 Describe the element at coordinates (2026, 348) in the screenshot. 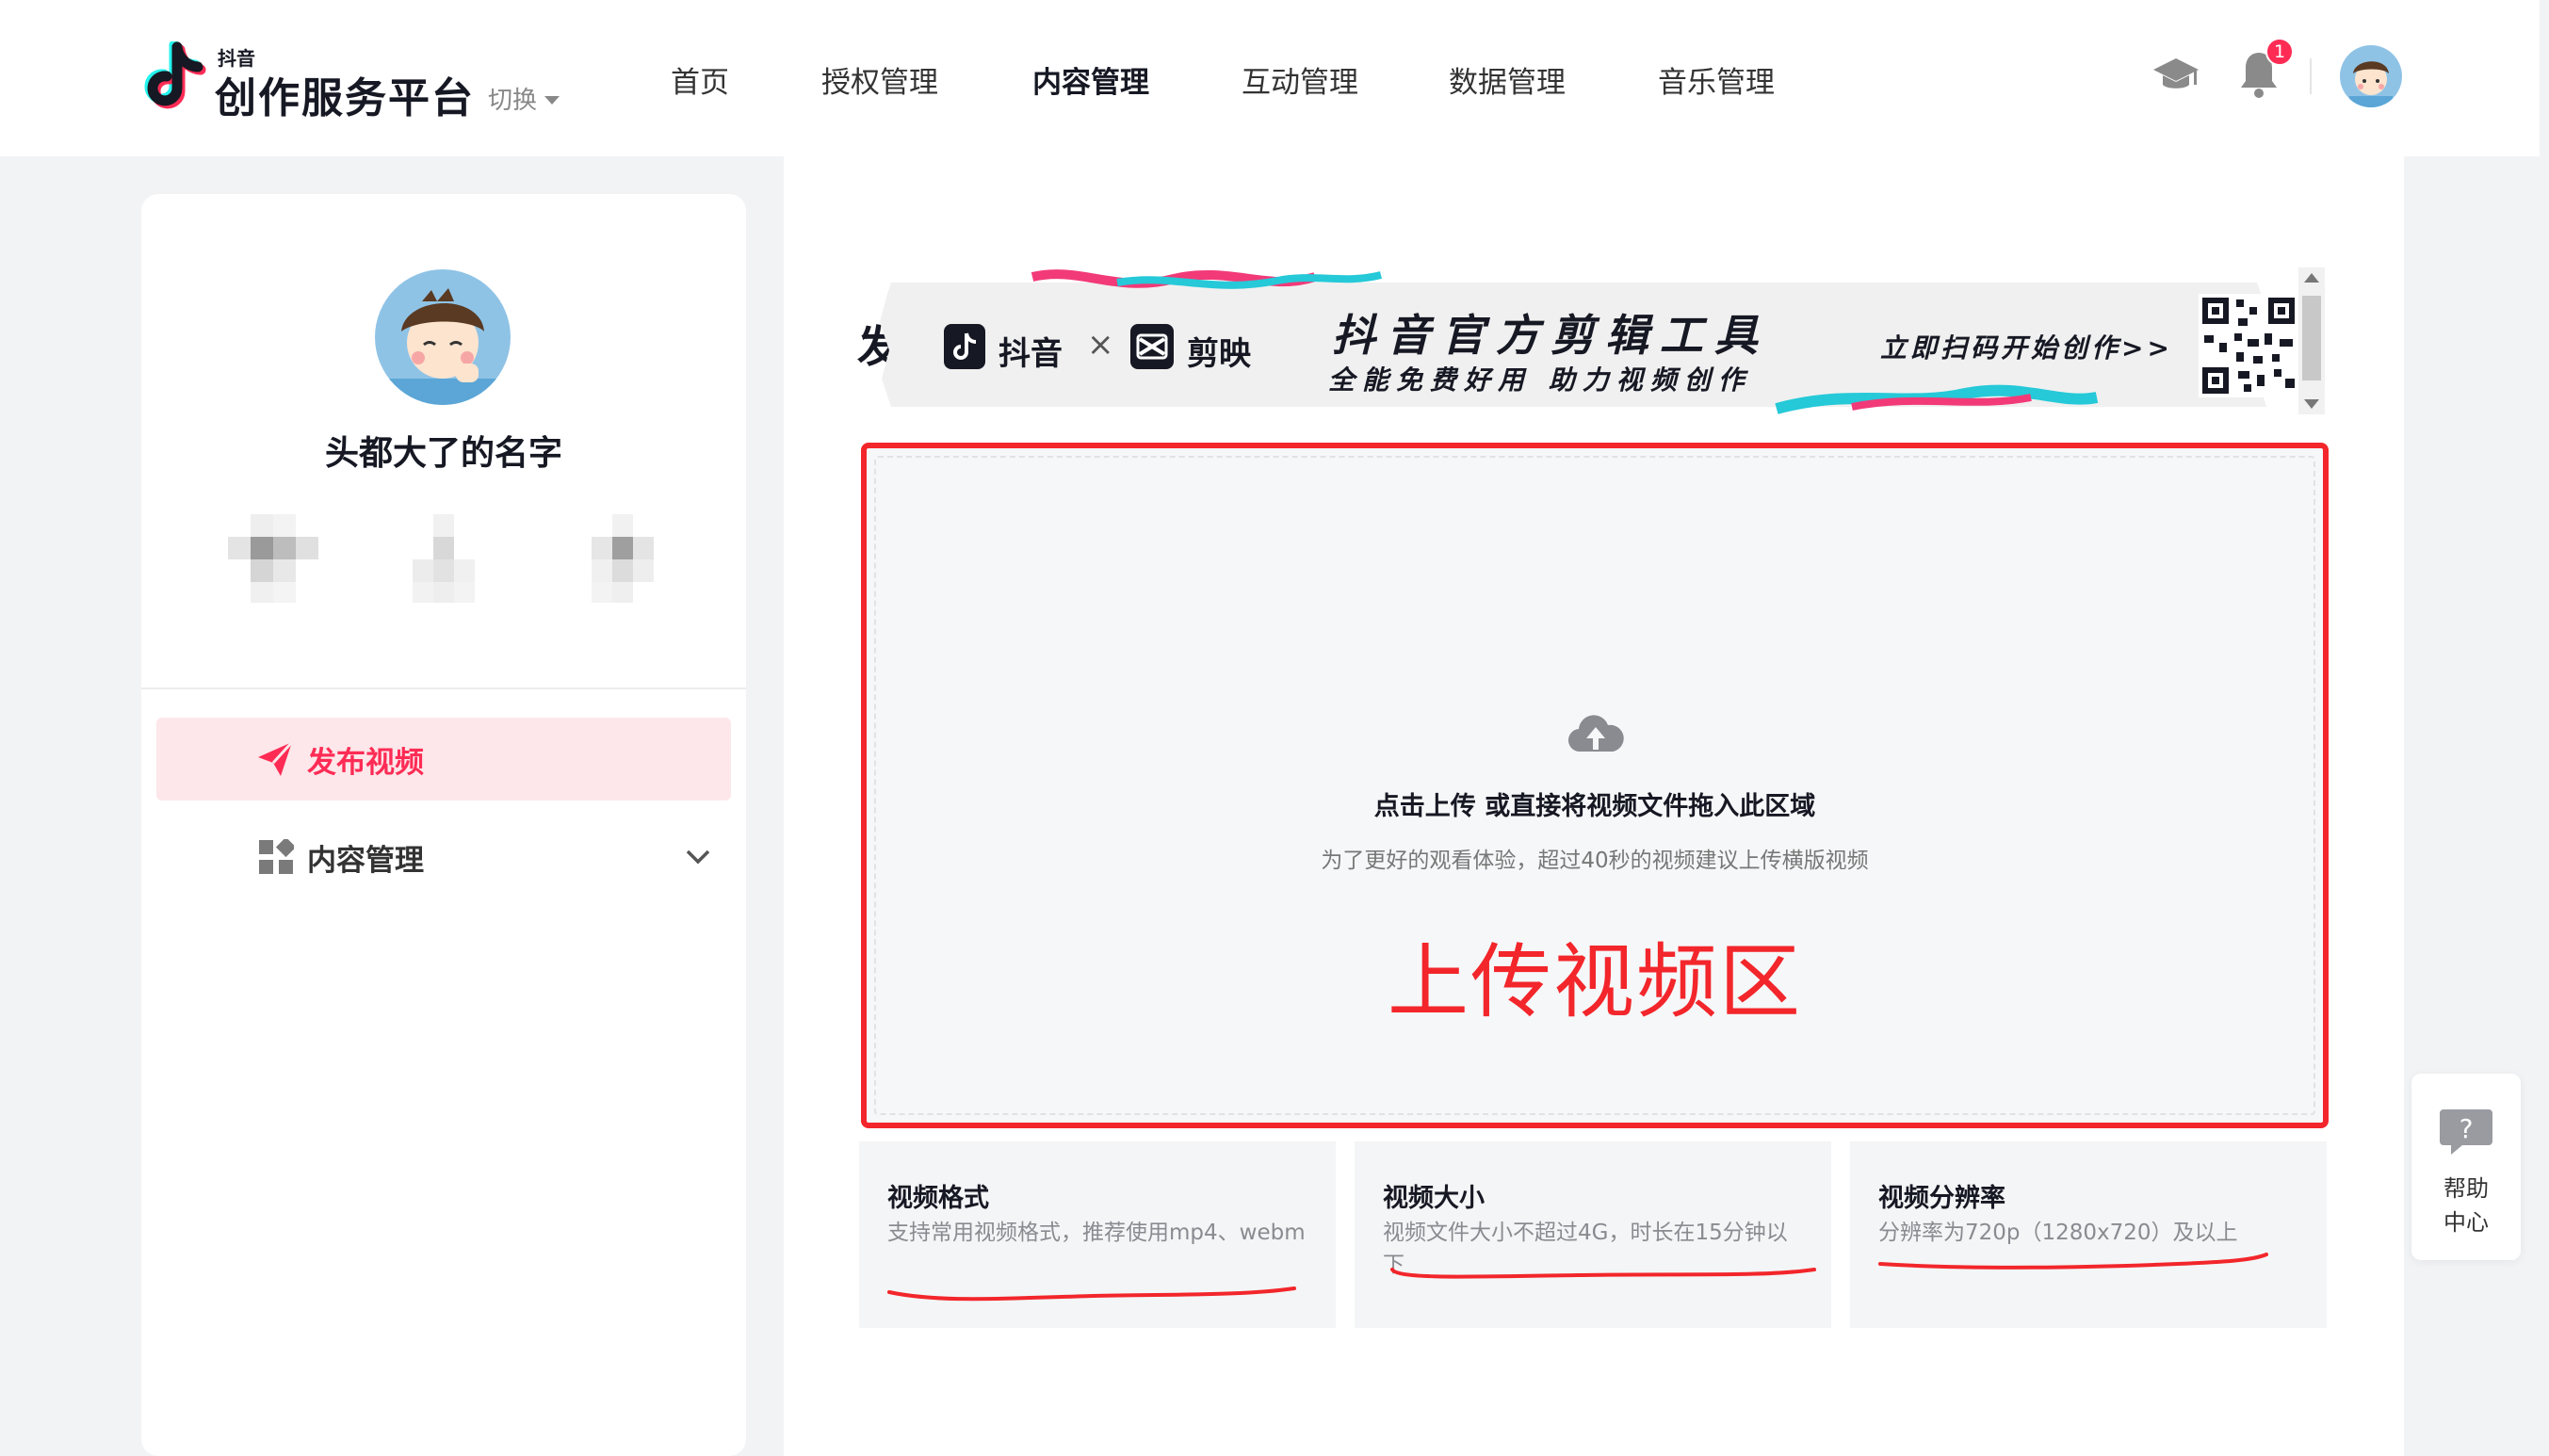

I see `banner-cta: 立即扫码开始创作>>` at that location.